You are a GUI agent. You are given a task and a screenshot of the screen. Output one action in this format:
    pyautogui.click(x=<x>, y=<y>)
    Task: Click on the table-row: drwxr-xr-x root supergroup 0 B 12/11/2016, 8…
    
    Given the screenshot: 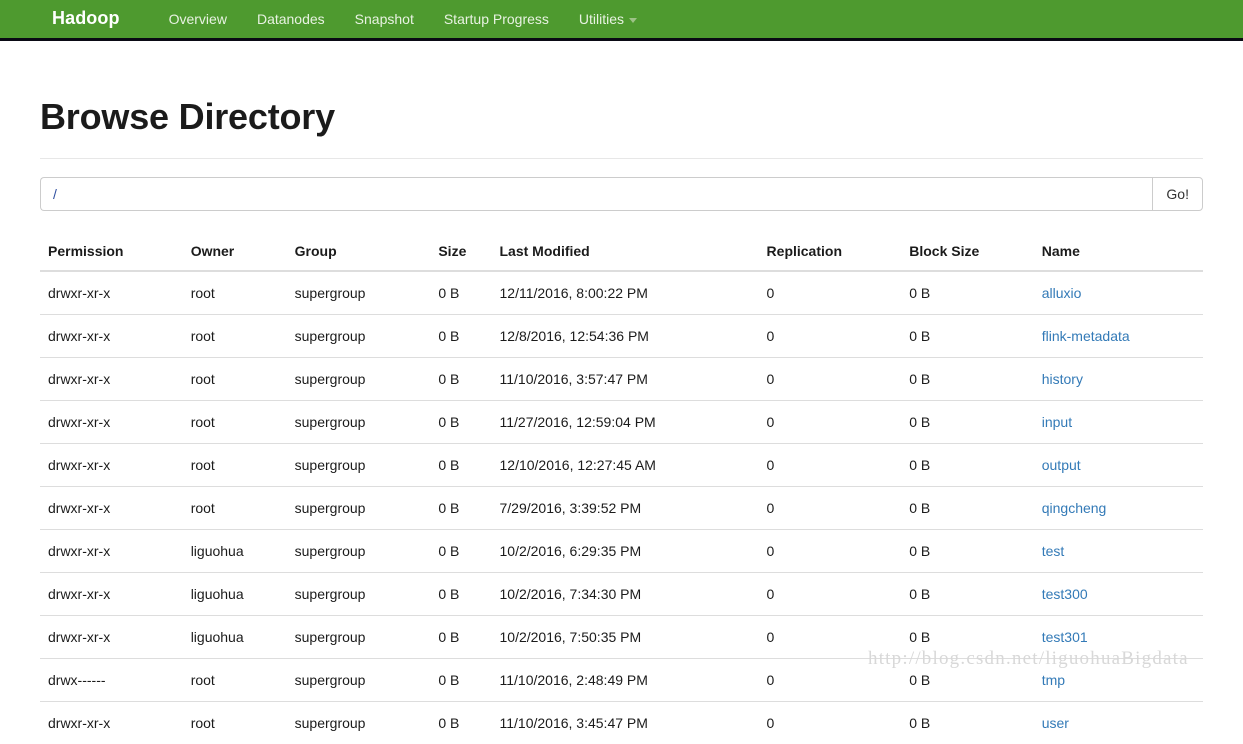 What is the action you would take?
    pyautogui.click(x=621, y=293)
    